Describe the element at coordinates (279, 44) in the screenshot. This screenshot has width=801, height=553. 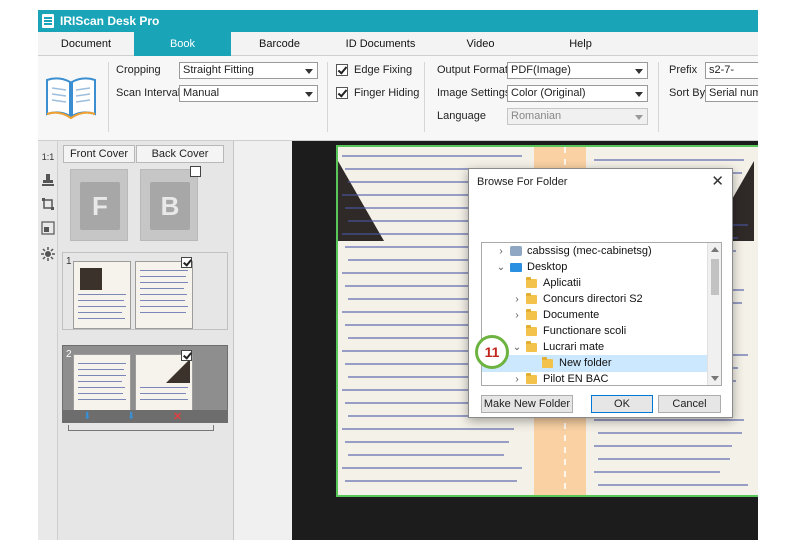
I see `tab-barcode: Barcode` at that location.